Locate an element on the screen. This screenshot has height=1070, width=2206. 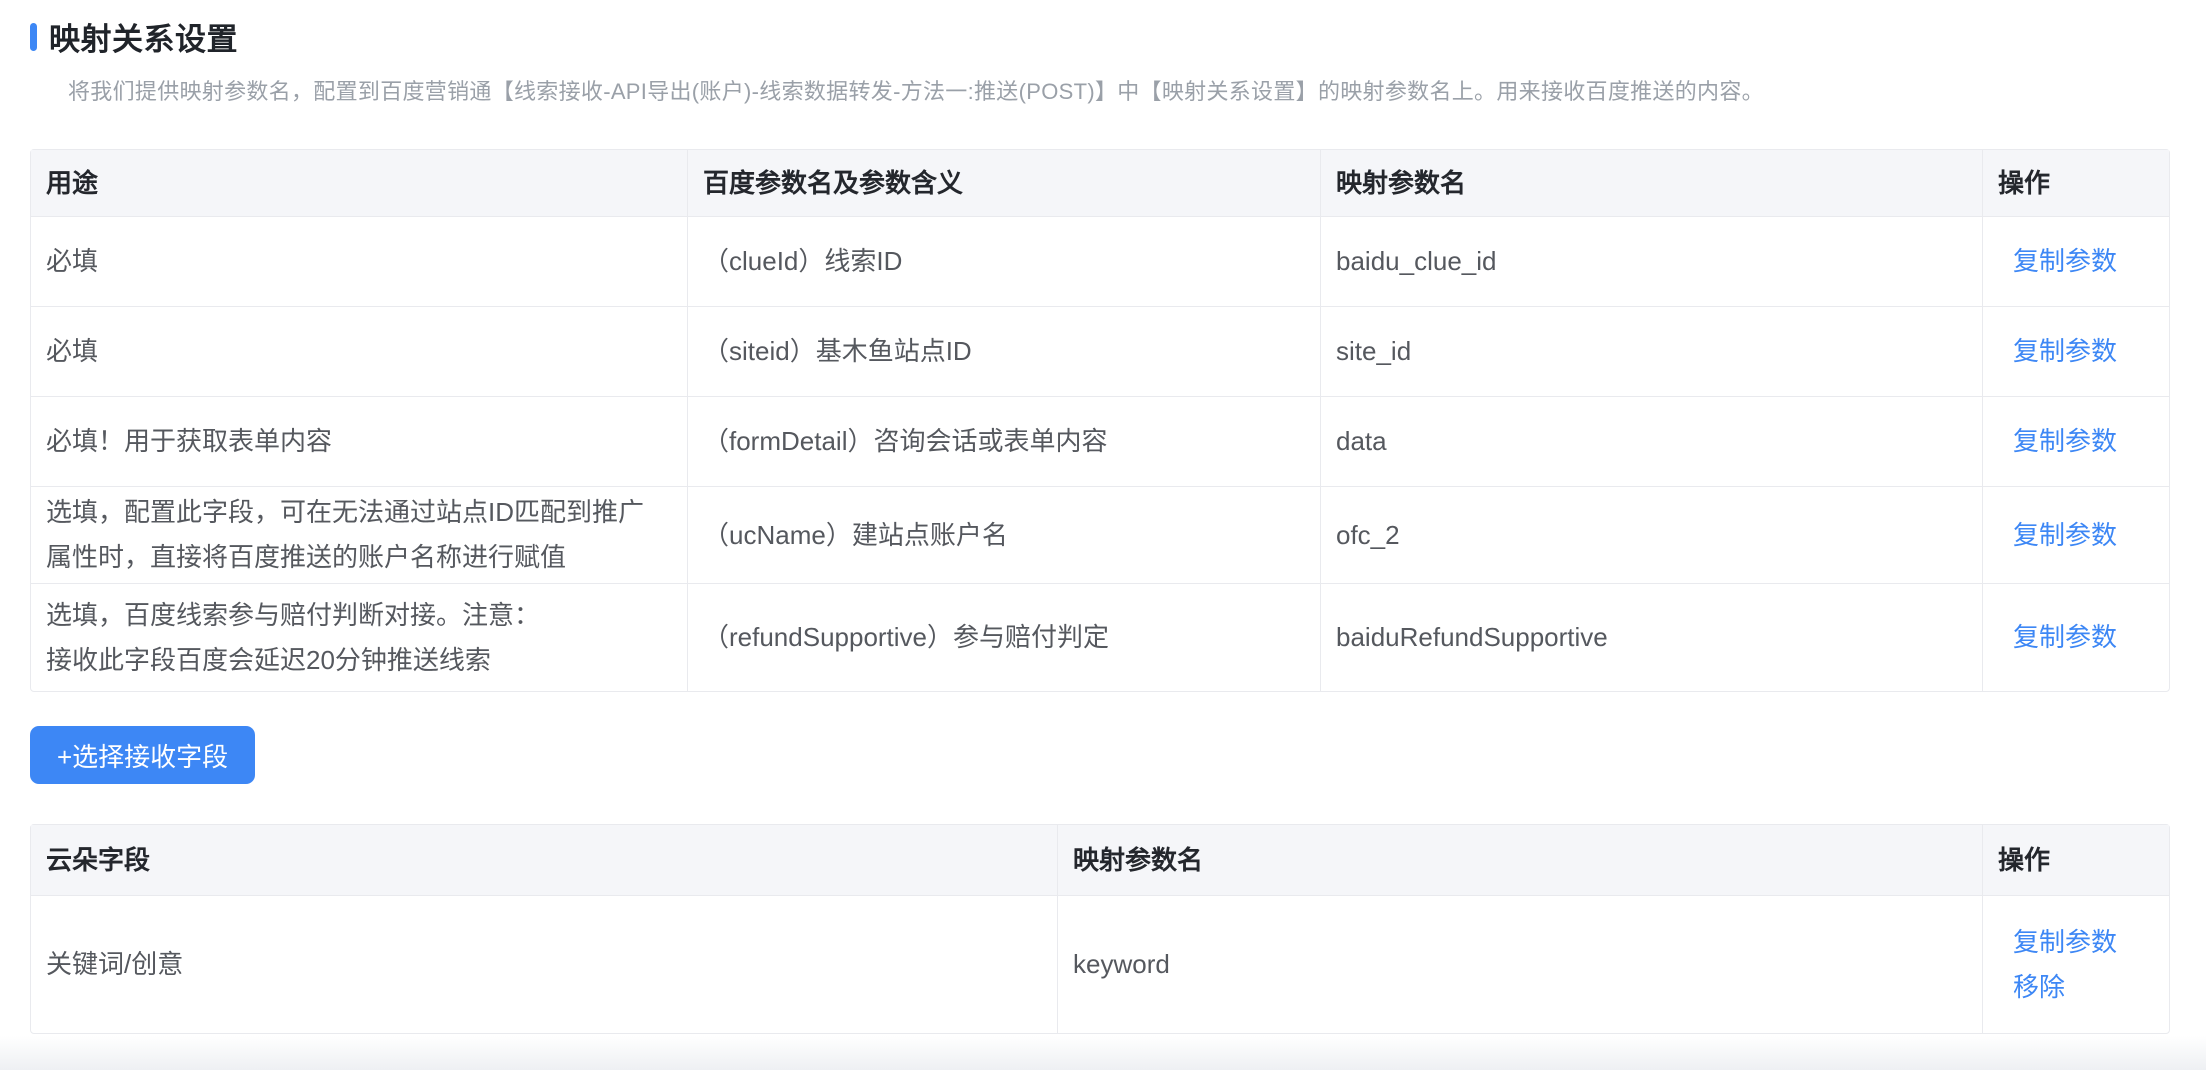
cell-mapping-param: baiduRefundSupportive is located at coordinates (1651, 637).